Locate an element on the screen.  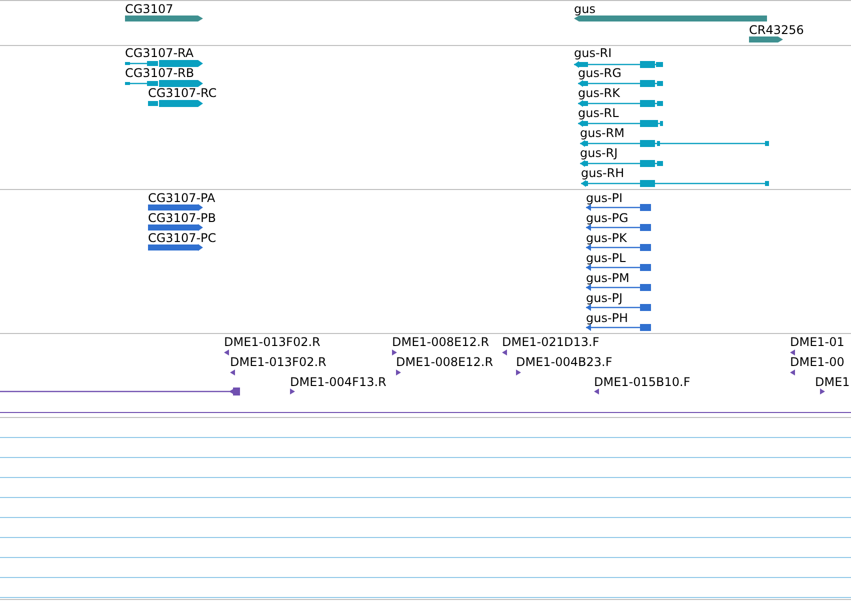
transcript-label: gus-RM is located at coordinates (602, 133).